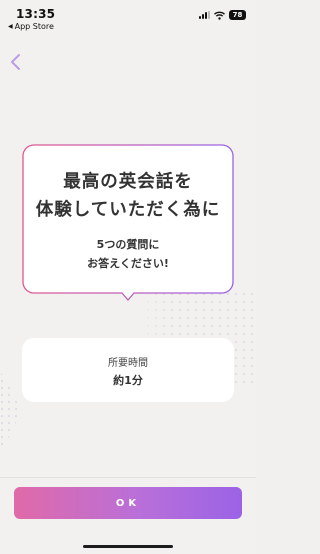 The width and height of the screenshot is (320, 554). I want to click on headline-line-1: 最高の英会話を, so click(128, 182).